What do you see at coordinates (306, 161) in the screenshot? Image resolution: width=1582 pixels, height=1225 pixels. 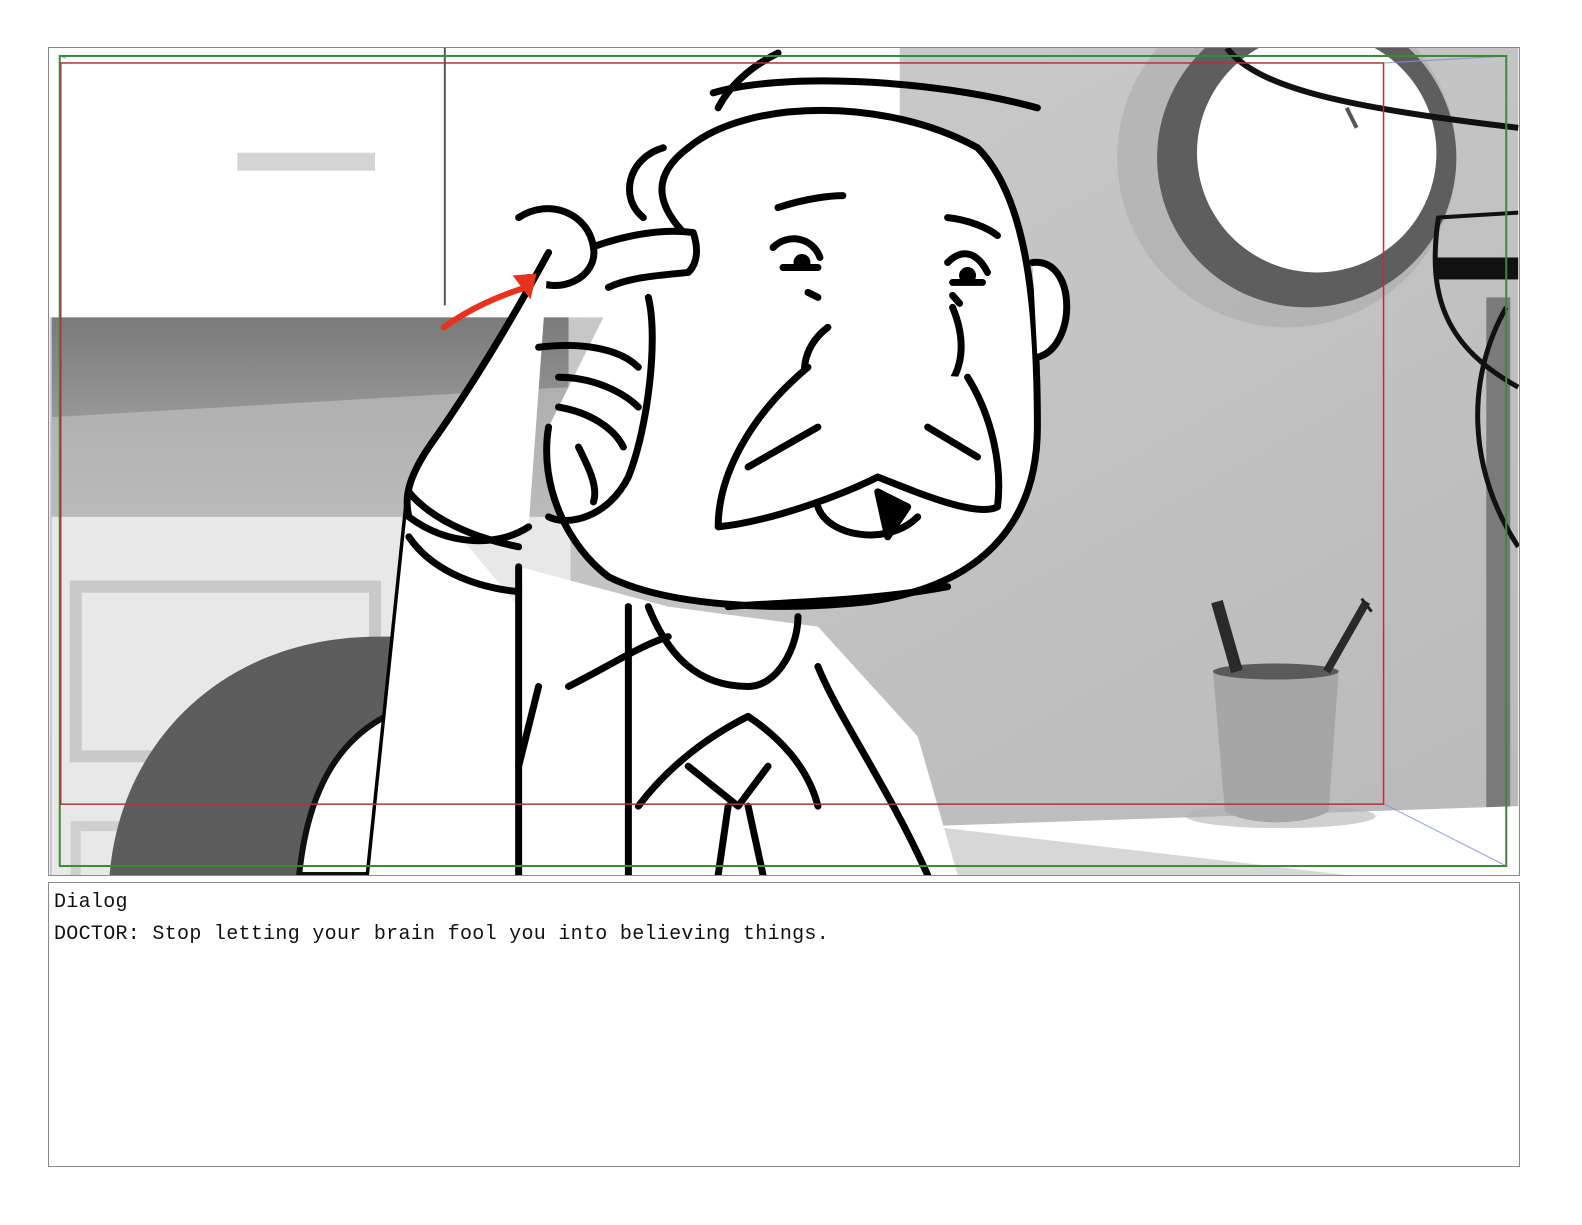 I see `cabinet-handle` at bounding box center [306, 161].